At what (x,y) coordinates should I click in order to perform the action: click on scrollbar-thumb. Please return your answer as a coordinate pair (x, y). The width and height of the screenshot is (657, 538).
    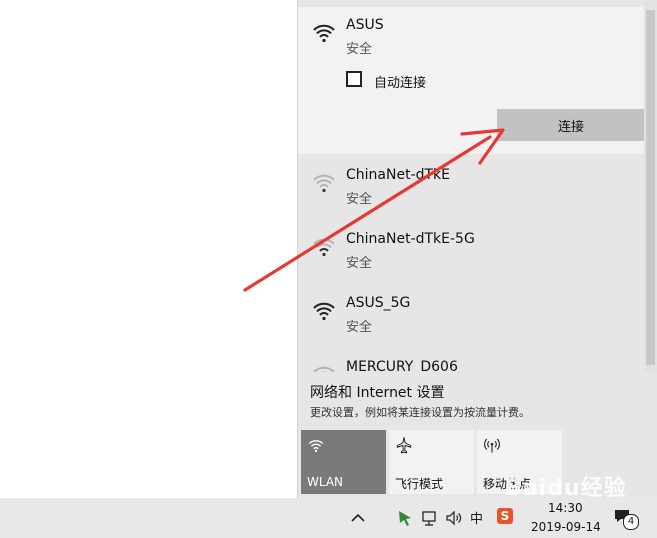
    Looking at the image, I should click on (650, 187).